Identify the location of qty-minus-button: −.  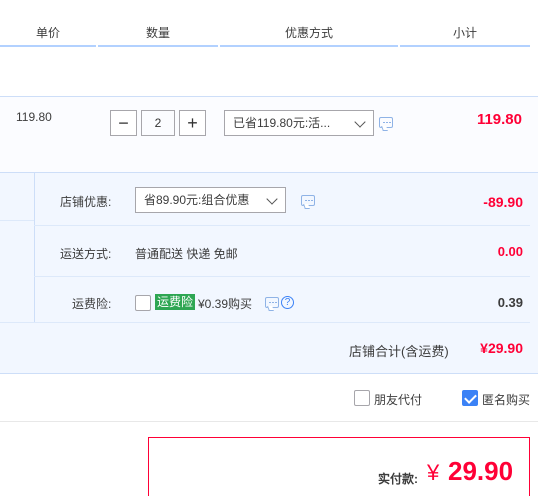
(123, 123).